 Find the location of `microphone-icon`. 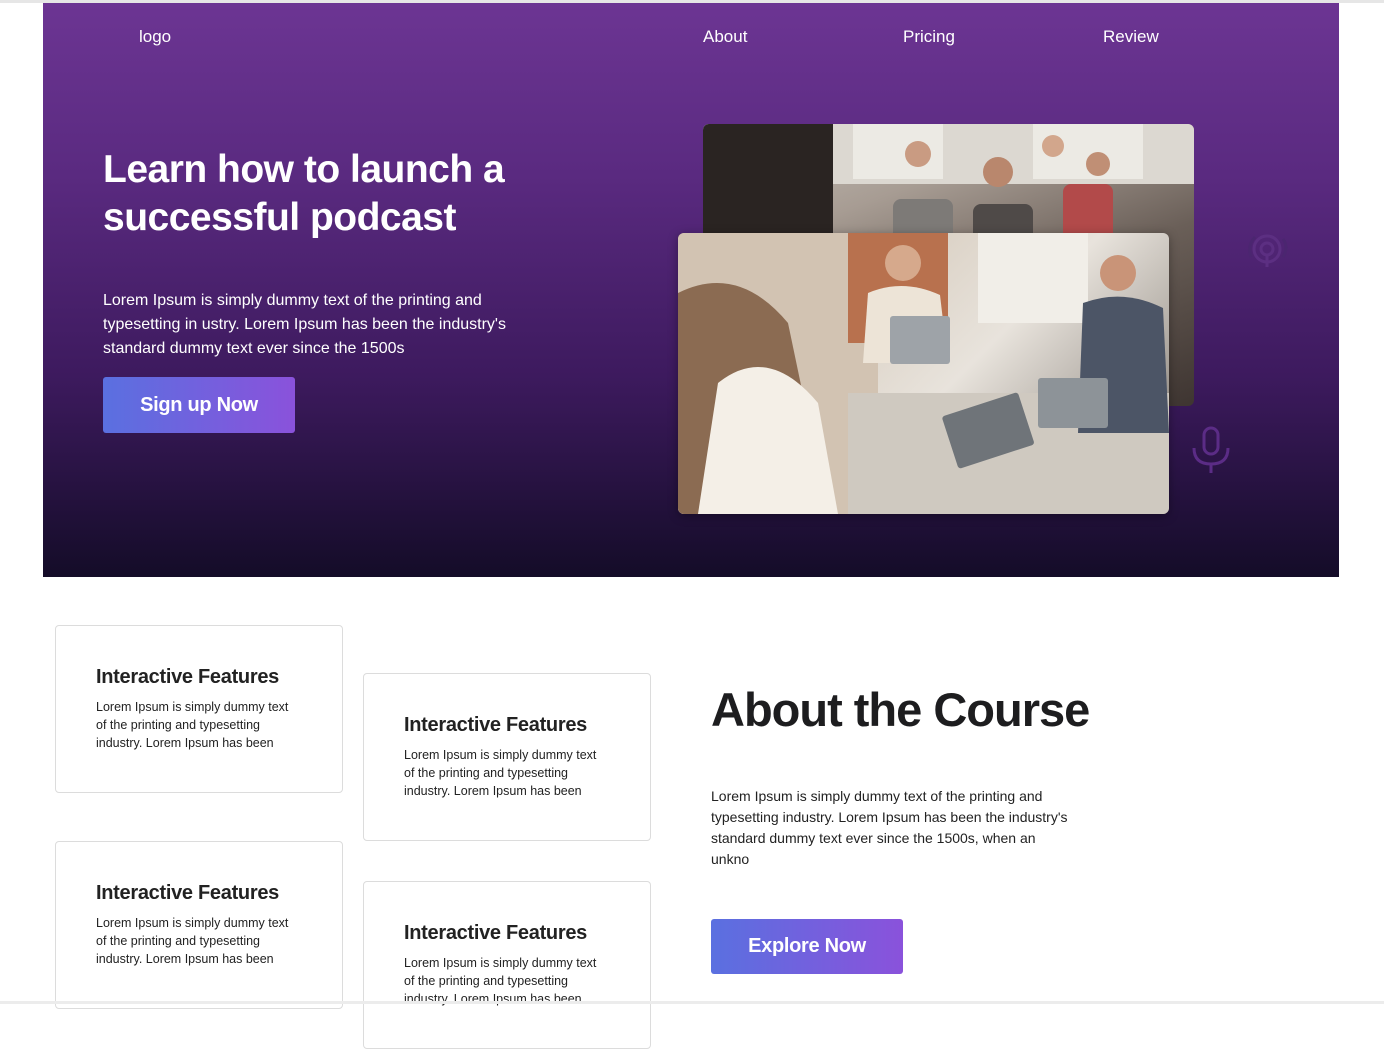

microphone-icon is located at coordinates (1211, 449).